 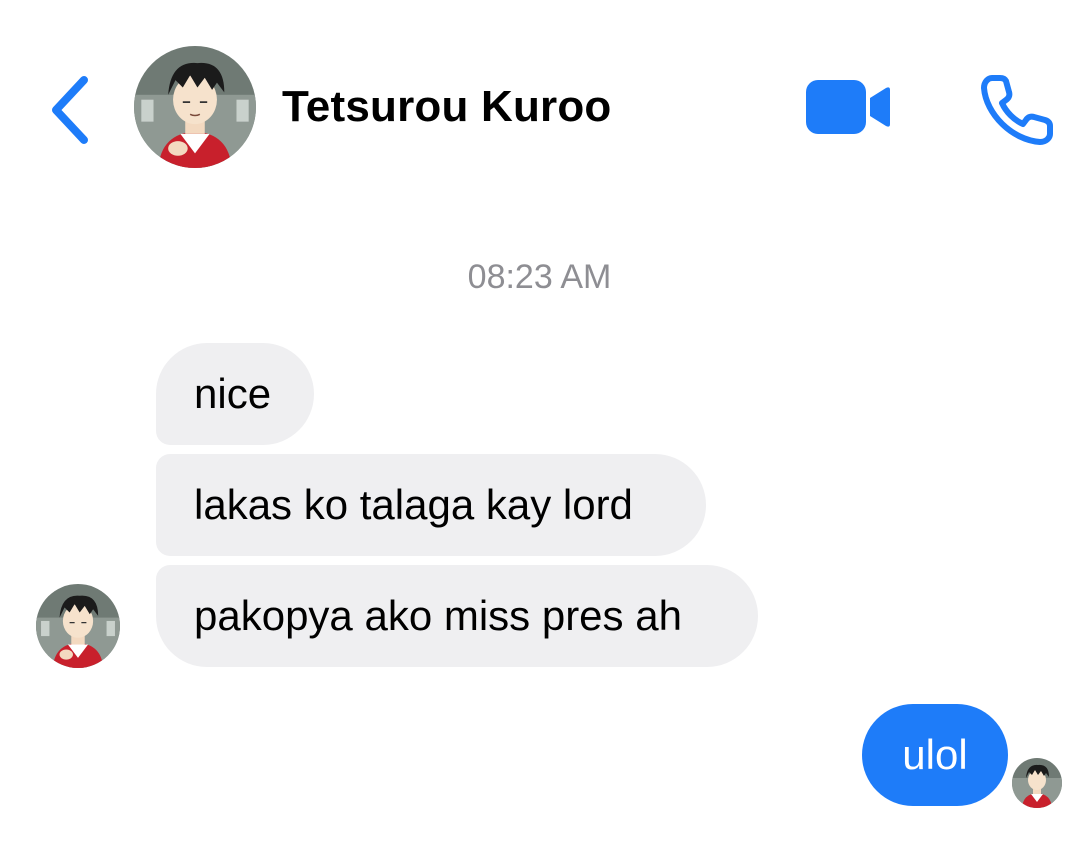 What do you see at coordinates (457, 616) in the screenshot?
I see `incoming-message-bubble: pakopya ako miss pres ah` at bounding box center [457, 616].